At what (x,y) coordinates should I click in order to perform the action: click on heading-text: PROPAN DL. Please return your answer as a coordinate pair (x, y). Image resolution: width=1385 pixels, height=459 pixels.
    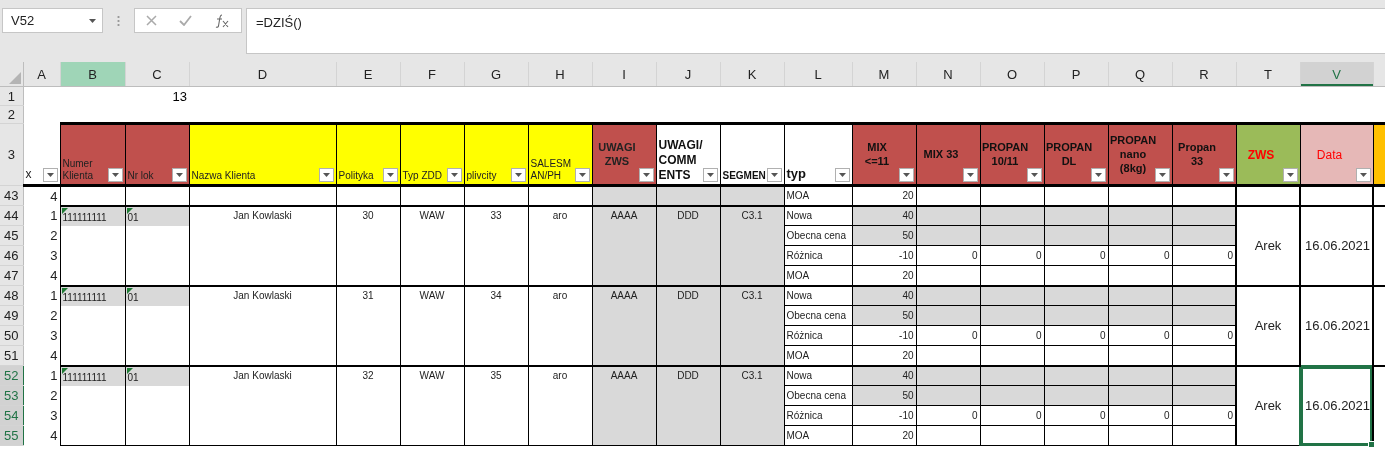
    Looking at the image, I should click on (1069, 155).